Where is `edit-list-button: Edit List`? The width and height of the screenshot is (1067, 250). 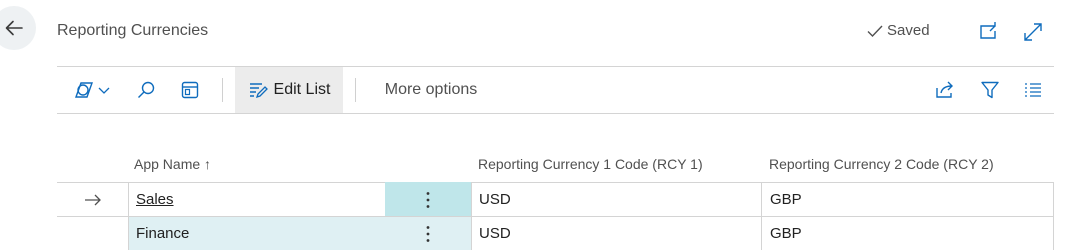 edit-list-button: Edit List is located at coordinates (289, 90).